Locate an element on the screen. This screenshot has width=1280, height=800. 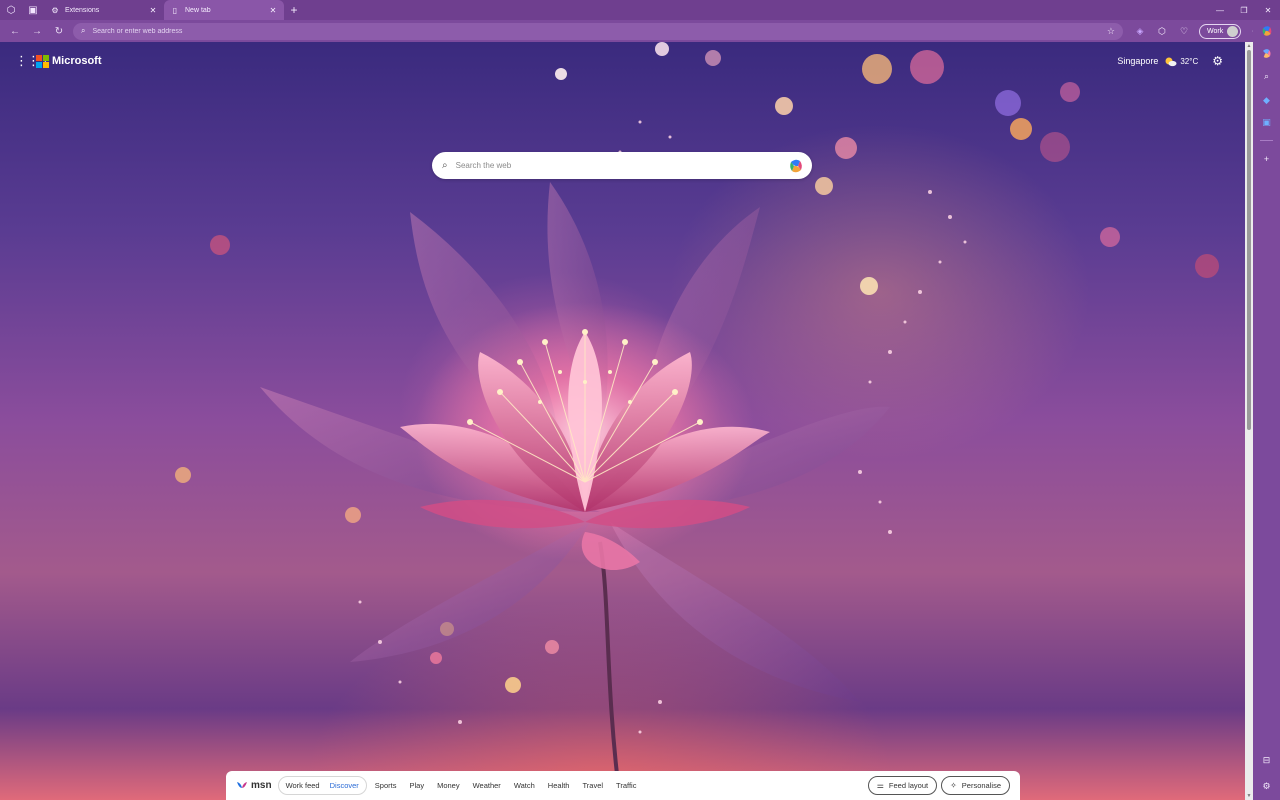
msn-logo: msn is located at coordinates (254, 786).